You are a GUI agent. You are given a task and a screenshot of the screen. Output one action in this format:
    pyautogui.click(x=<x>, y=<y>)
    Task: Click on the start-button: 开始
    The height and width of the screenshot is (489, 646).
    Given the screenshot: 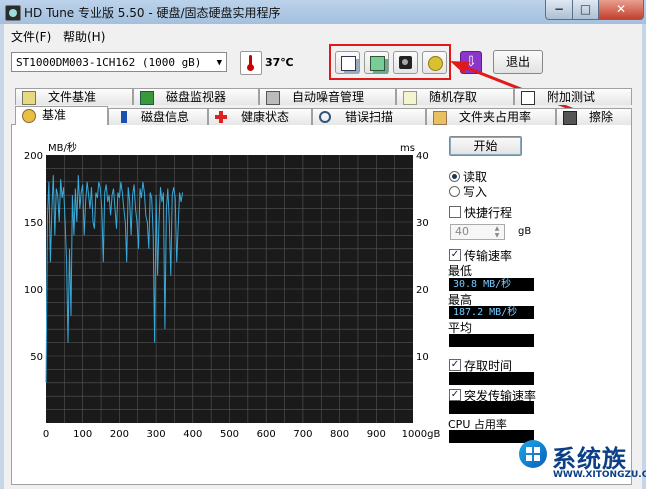 What is the action you would take?
    pyautogui.click(x=485, y=146)
    